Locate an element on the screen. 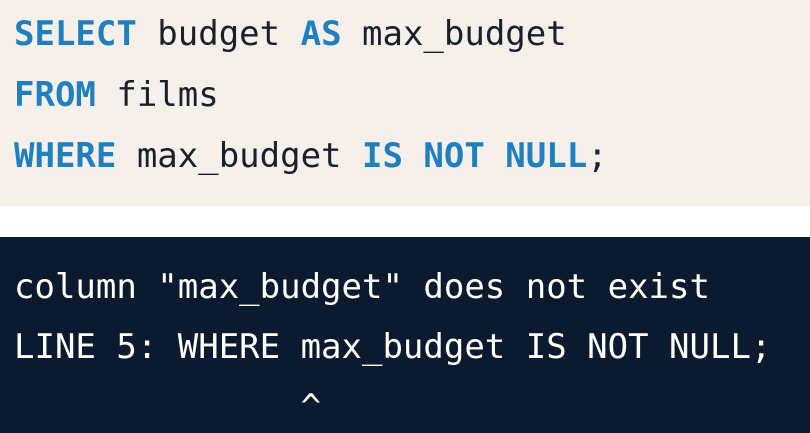 The height and width of the screenshot is (433, 810). error-caret: ^ is located at coordinates (168, 407).